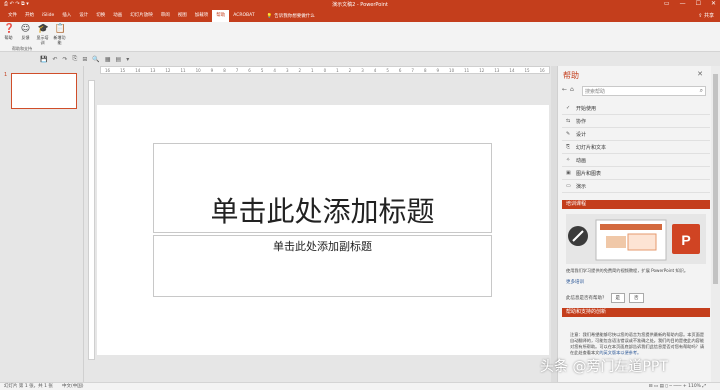 The image size is (720, 390). I want to click on checkmark-icon: ✓, so click(568, 108).